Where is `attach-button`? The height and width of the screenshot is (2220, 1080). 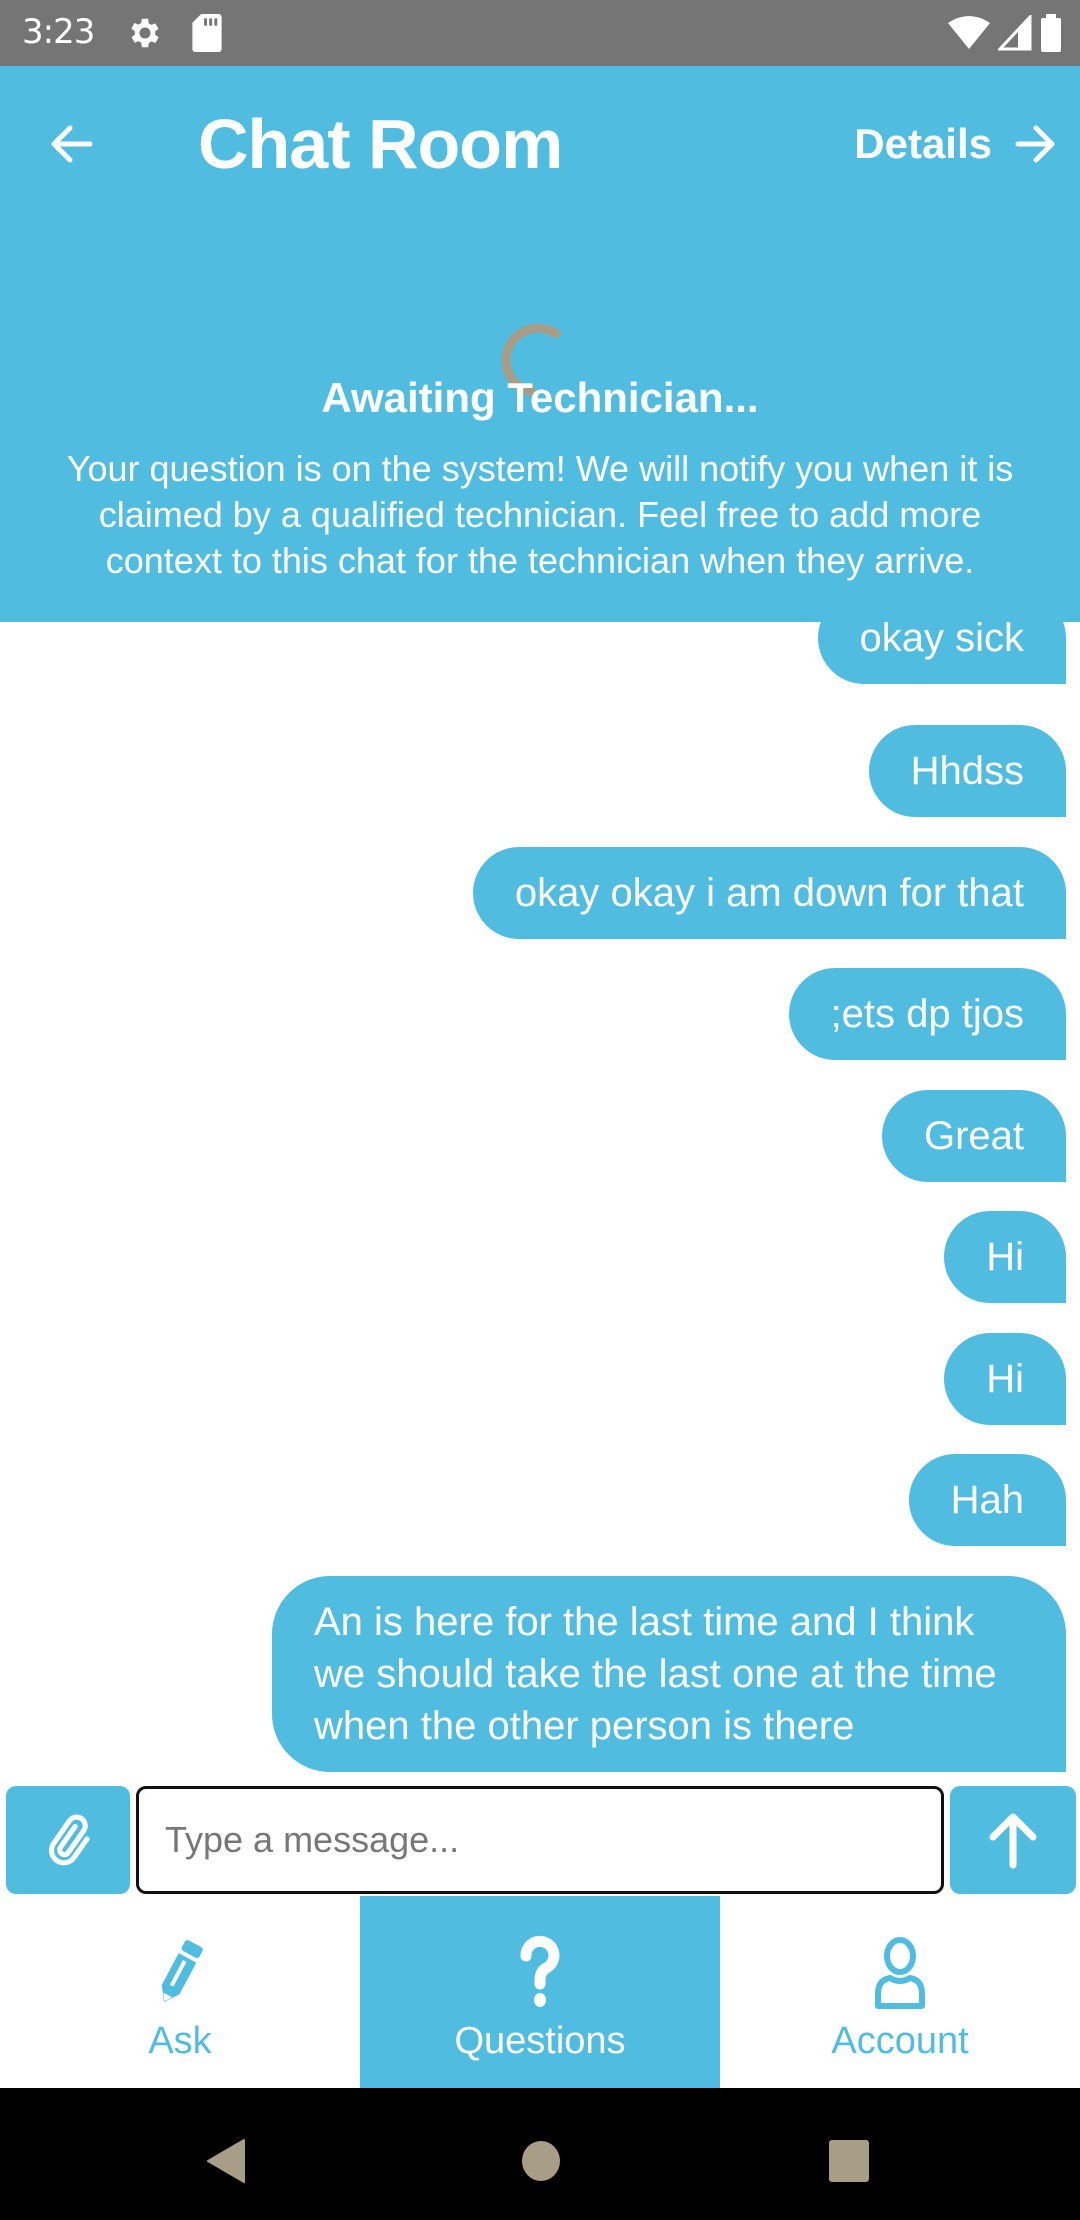
attach-button is located at coordinates (68, 1840).